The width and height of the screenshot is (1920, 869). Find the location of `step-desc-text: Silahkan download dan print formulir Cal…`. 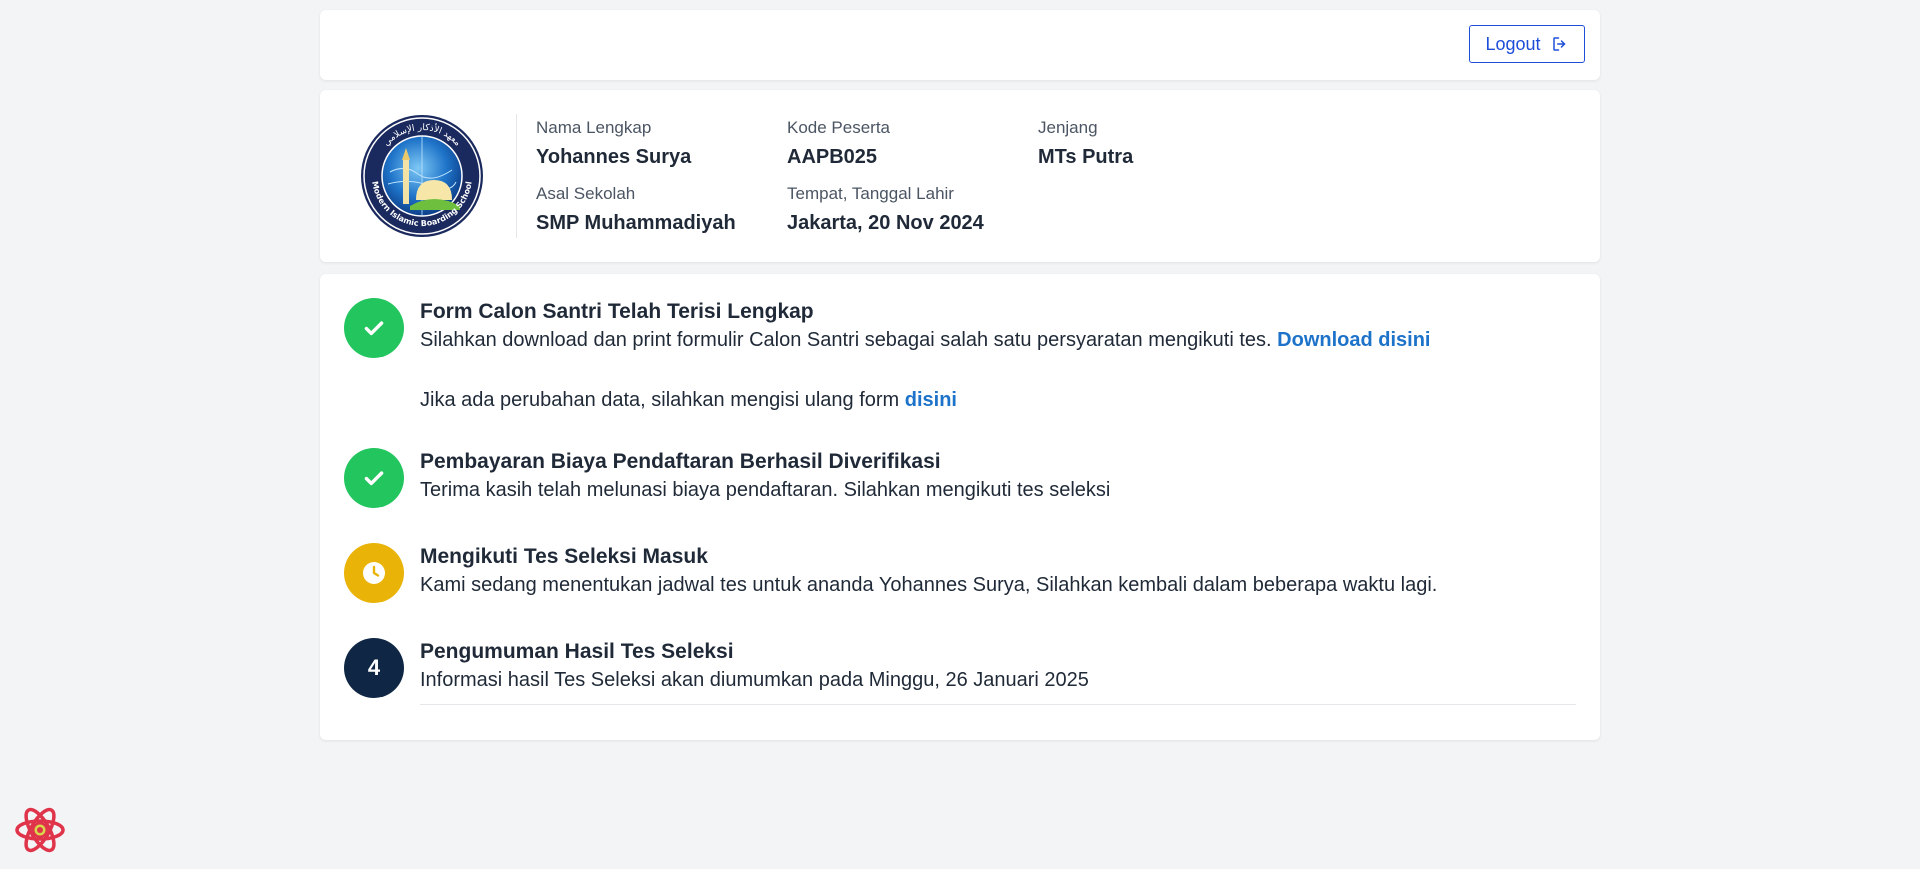

step-desc-text: Silahkan download dan print formulir Cal… is located at coordinates (846, 340).